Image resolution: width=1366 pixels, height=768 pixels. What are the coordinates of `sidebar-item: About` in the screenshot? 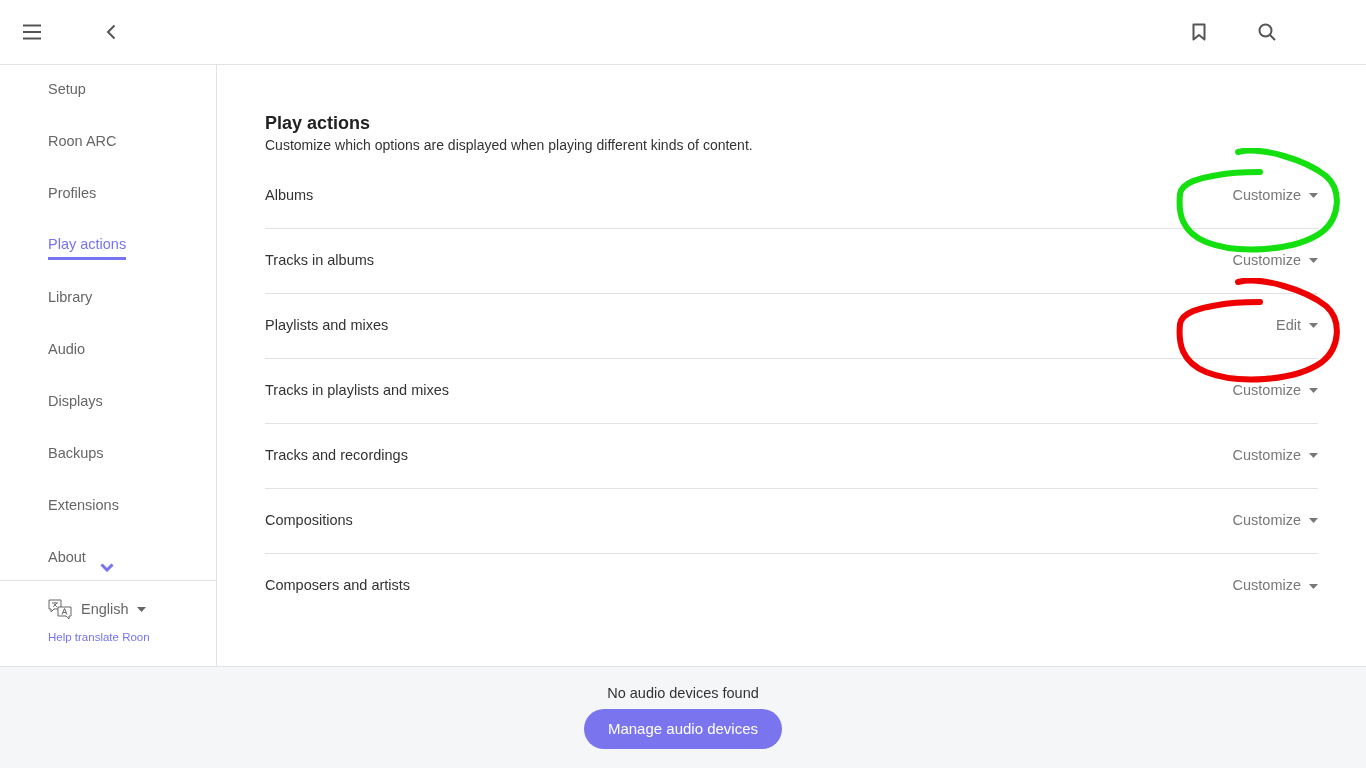 It's located at (67, 559).